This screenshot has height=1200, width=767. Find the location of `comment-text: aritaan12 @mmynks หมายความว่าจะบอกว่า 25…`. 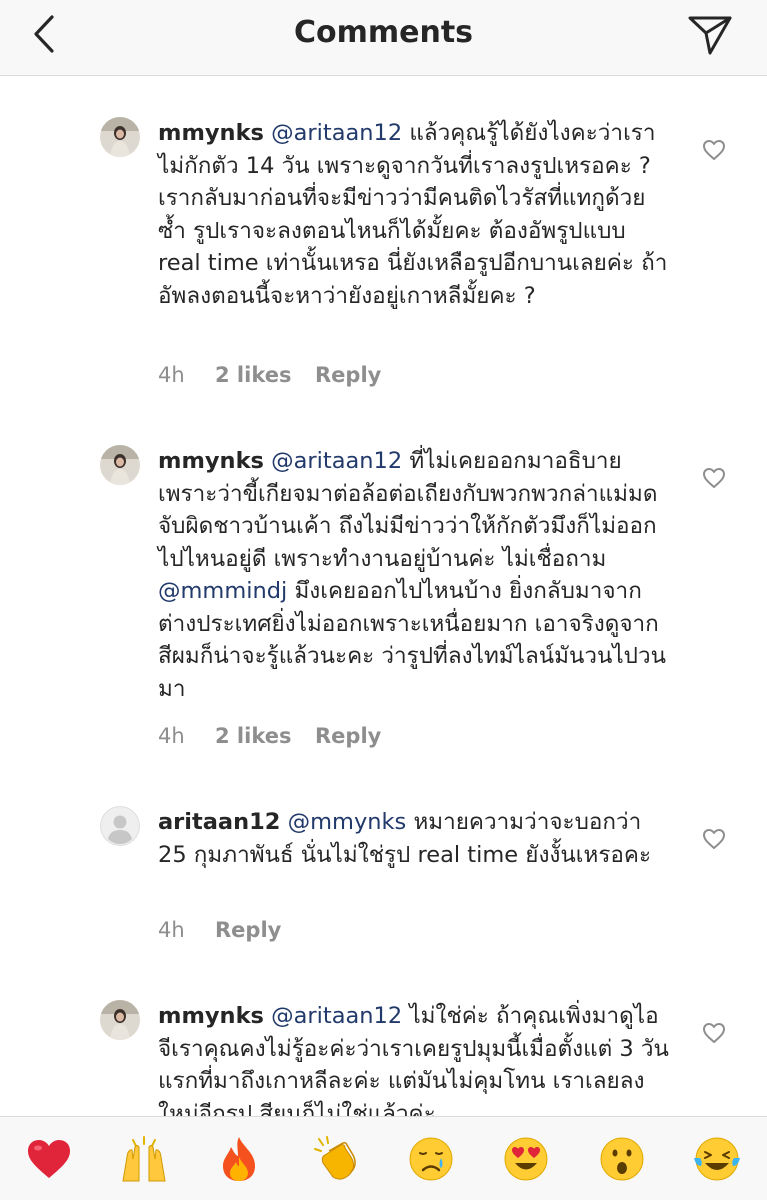

comment-text: aritaan12 @mmynks หมายความว่าจะบอกว่า 25… is located at coordinates (414, 838).